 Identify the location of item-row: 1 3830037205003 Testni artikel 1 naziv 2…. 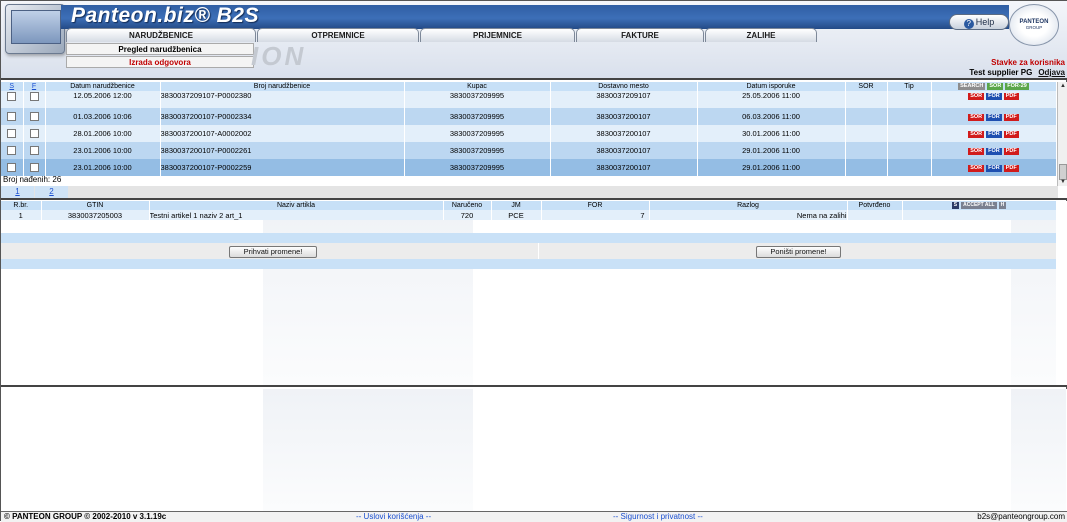
(529, 215).